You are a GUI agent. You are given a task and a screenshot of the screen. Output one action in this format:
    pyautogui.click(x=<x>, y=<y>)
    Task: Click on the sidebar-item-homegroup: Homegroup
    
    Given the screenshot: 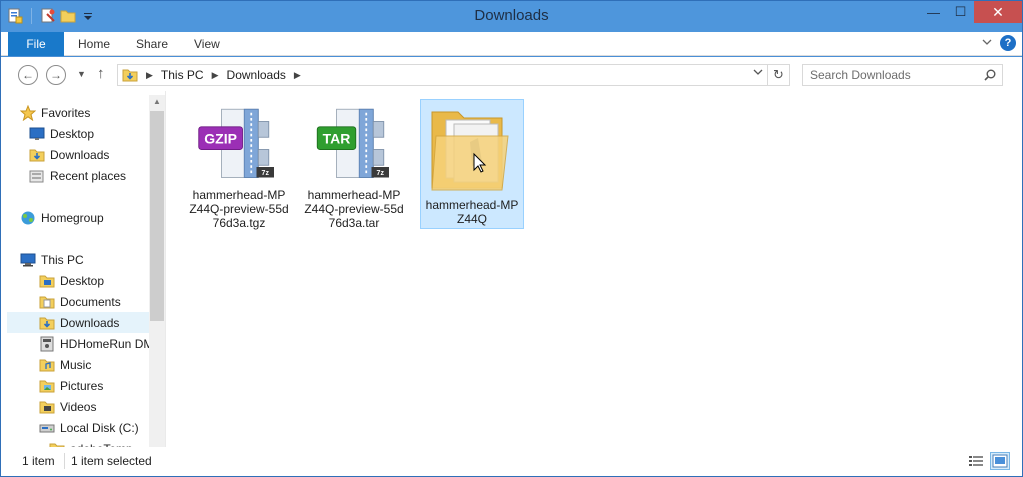 What is the action you would take?
    pyautogui.click(x=77, y=217)
    